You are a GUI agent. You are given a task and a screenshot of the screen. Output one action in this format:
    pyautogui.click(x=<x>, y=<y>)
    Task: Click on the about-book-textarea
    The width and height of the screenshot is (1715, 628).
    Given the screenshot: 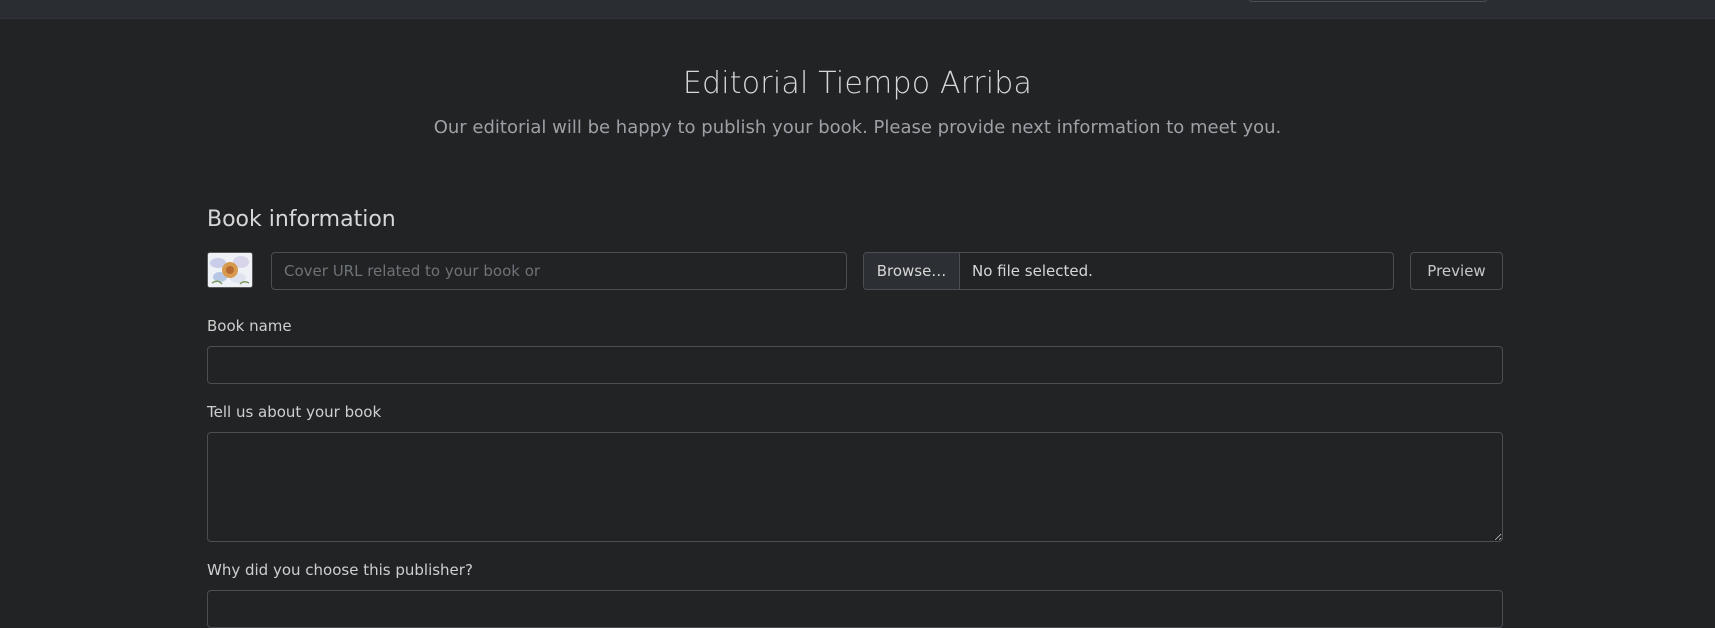 What is the action you would take?
    pyautogui.click(x=855, y=487)
    